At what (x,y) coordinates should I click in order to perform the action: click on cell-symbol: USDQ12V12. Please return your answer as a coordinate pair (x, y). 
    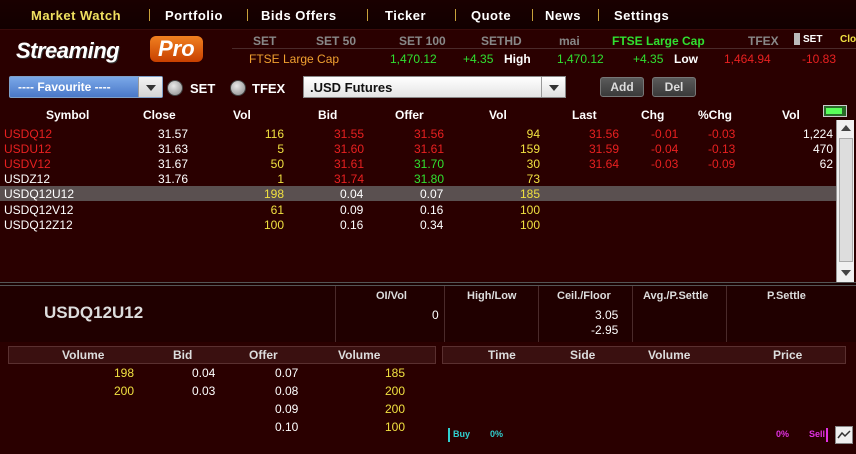
    Looking at the image, I should click on (39, 210).